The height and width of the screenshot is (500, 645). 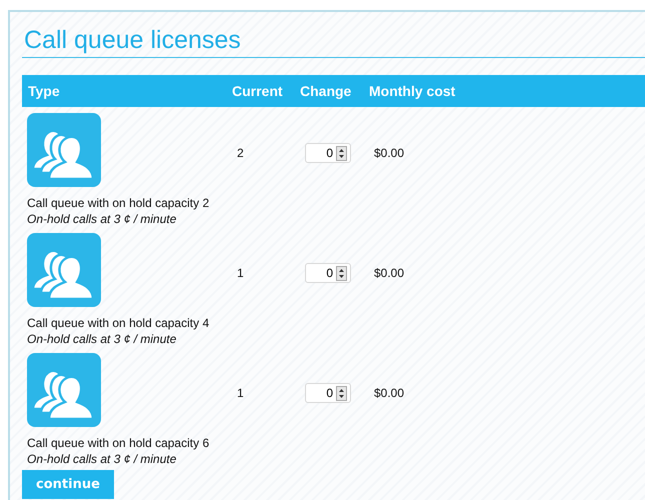 What do you see at coordinates (118, 203) in the screenshot?
I see `license-name: Call queue with on hold capacity 2` at bounding box center [118, 203].